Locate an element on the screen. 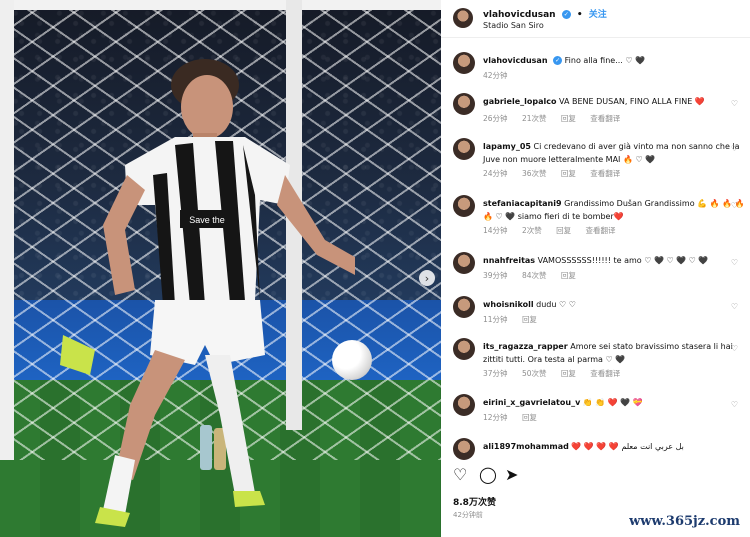 This screenshot has height=537, width=750. location: Stadio San Siro is located at coordinates (513, 25).